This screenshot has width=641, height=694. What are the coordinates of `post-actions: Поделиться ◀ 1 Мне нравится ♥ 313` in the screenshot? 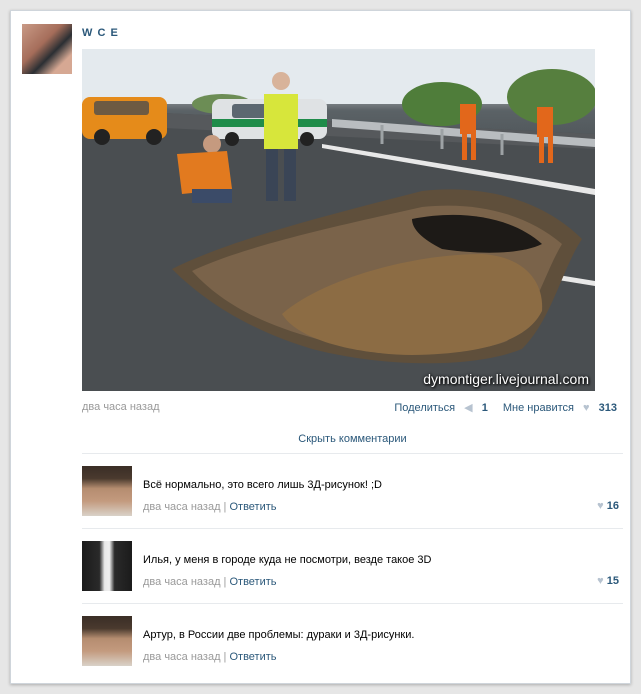 It's located at (499, 407).